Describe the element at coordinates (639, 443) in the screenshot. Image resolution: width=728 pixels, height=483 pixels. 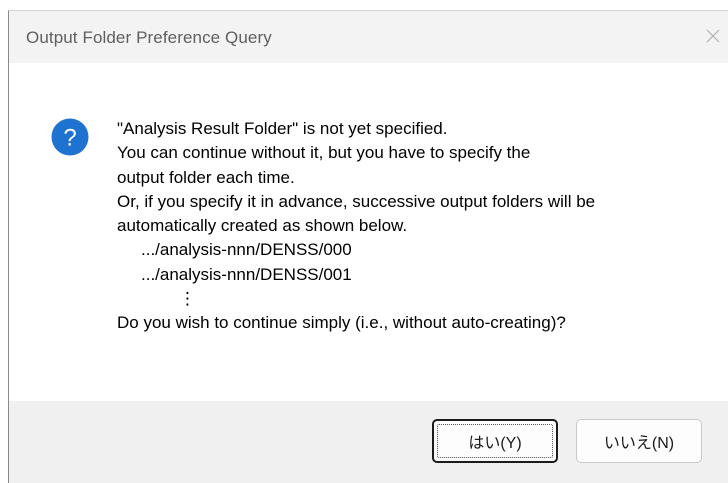
I see `no-button-label: いいえ(N)` at that location.